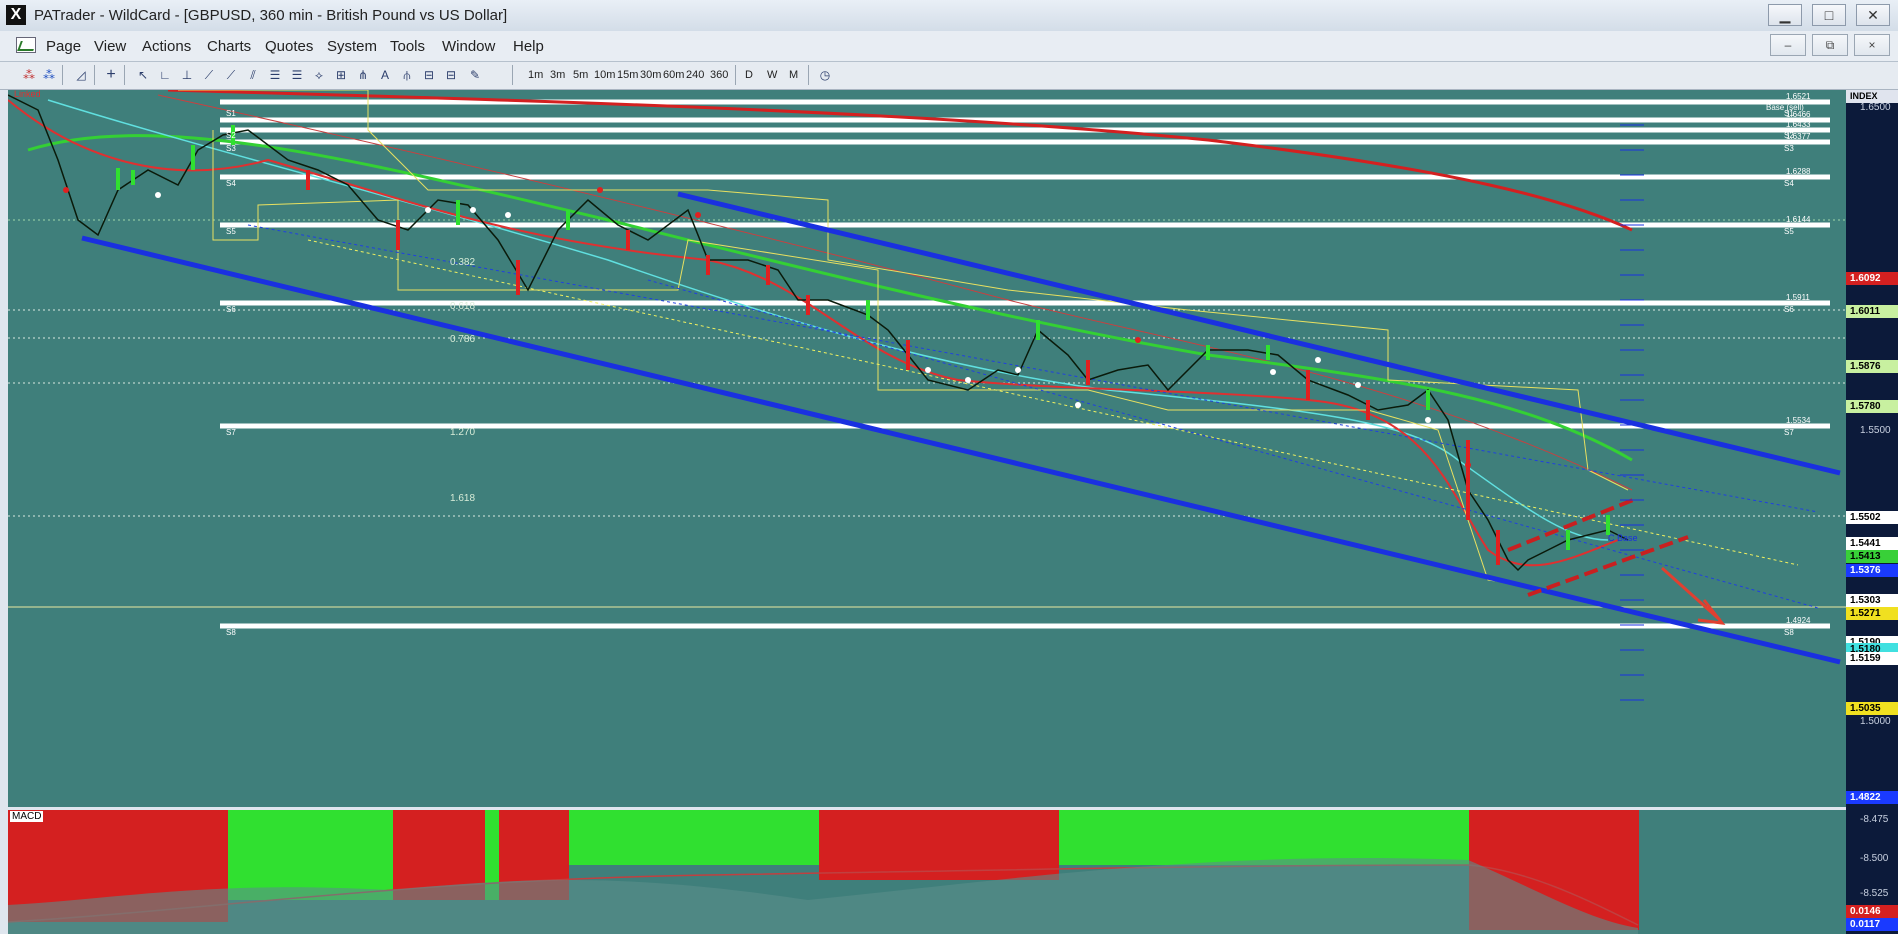  I want to click on price-tag-3: 1.5876, so click(1872, 366).